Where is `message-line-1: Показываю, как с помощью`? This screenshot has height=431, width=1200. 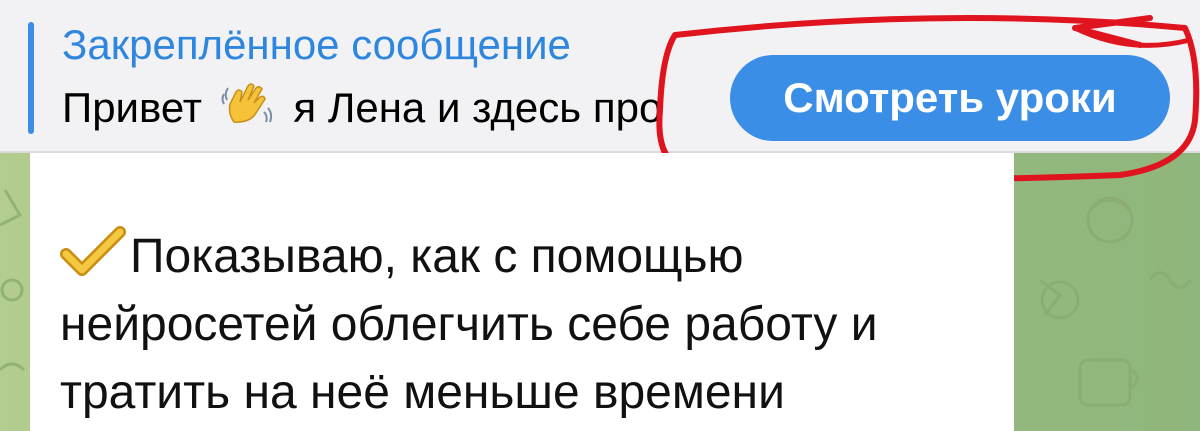
message-line-1: Показываю, как с помощью is located at coordinates (530, 257).